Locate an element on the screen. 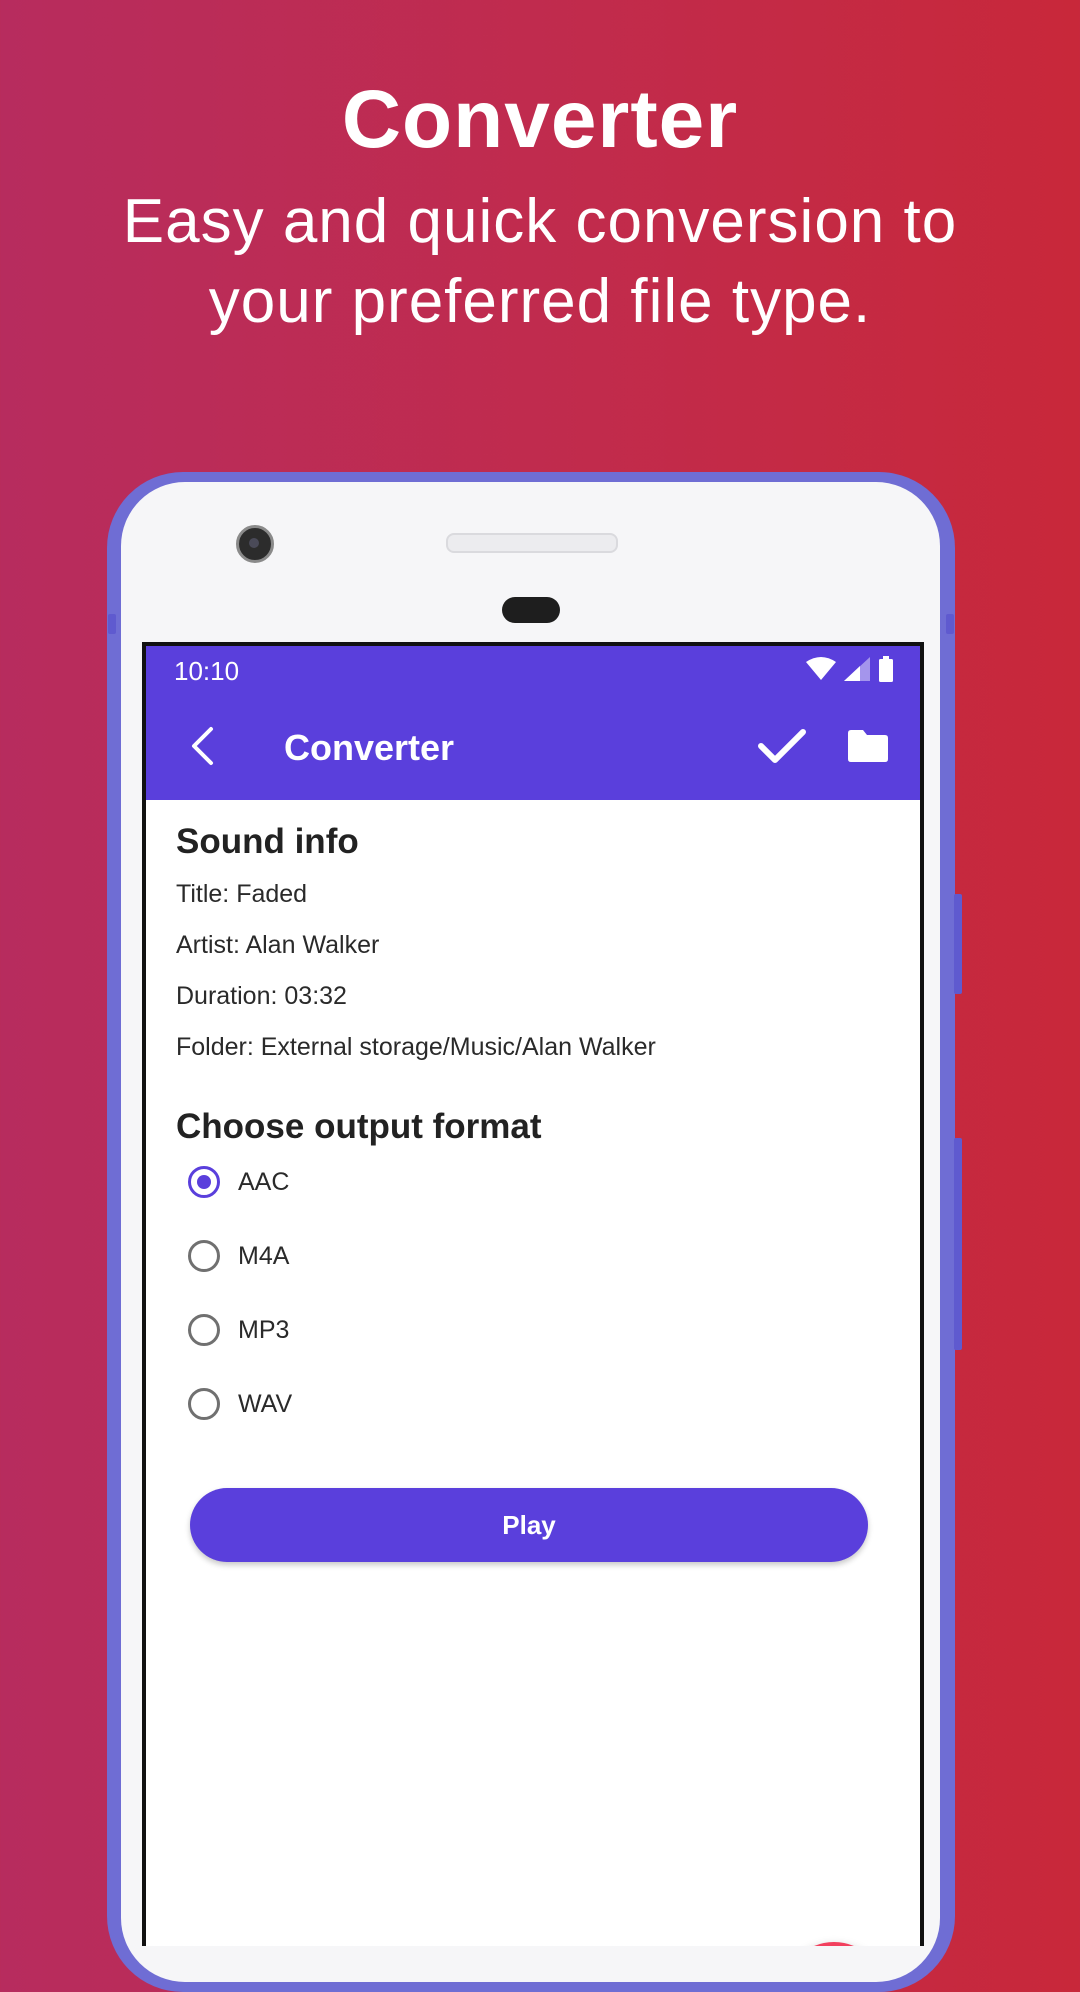 The height and width of the screenshot is (1992, 1080). check-icon is located at coordinates (782, 748).